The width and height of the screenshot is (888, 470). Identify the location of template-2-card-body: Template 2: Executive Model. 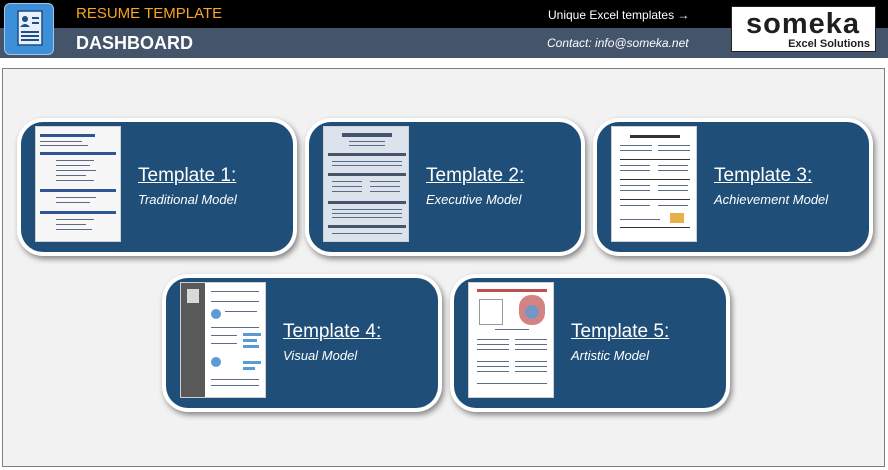
(445, 187).